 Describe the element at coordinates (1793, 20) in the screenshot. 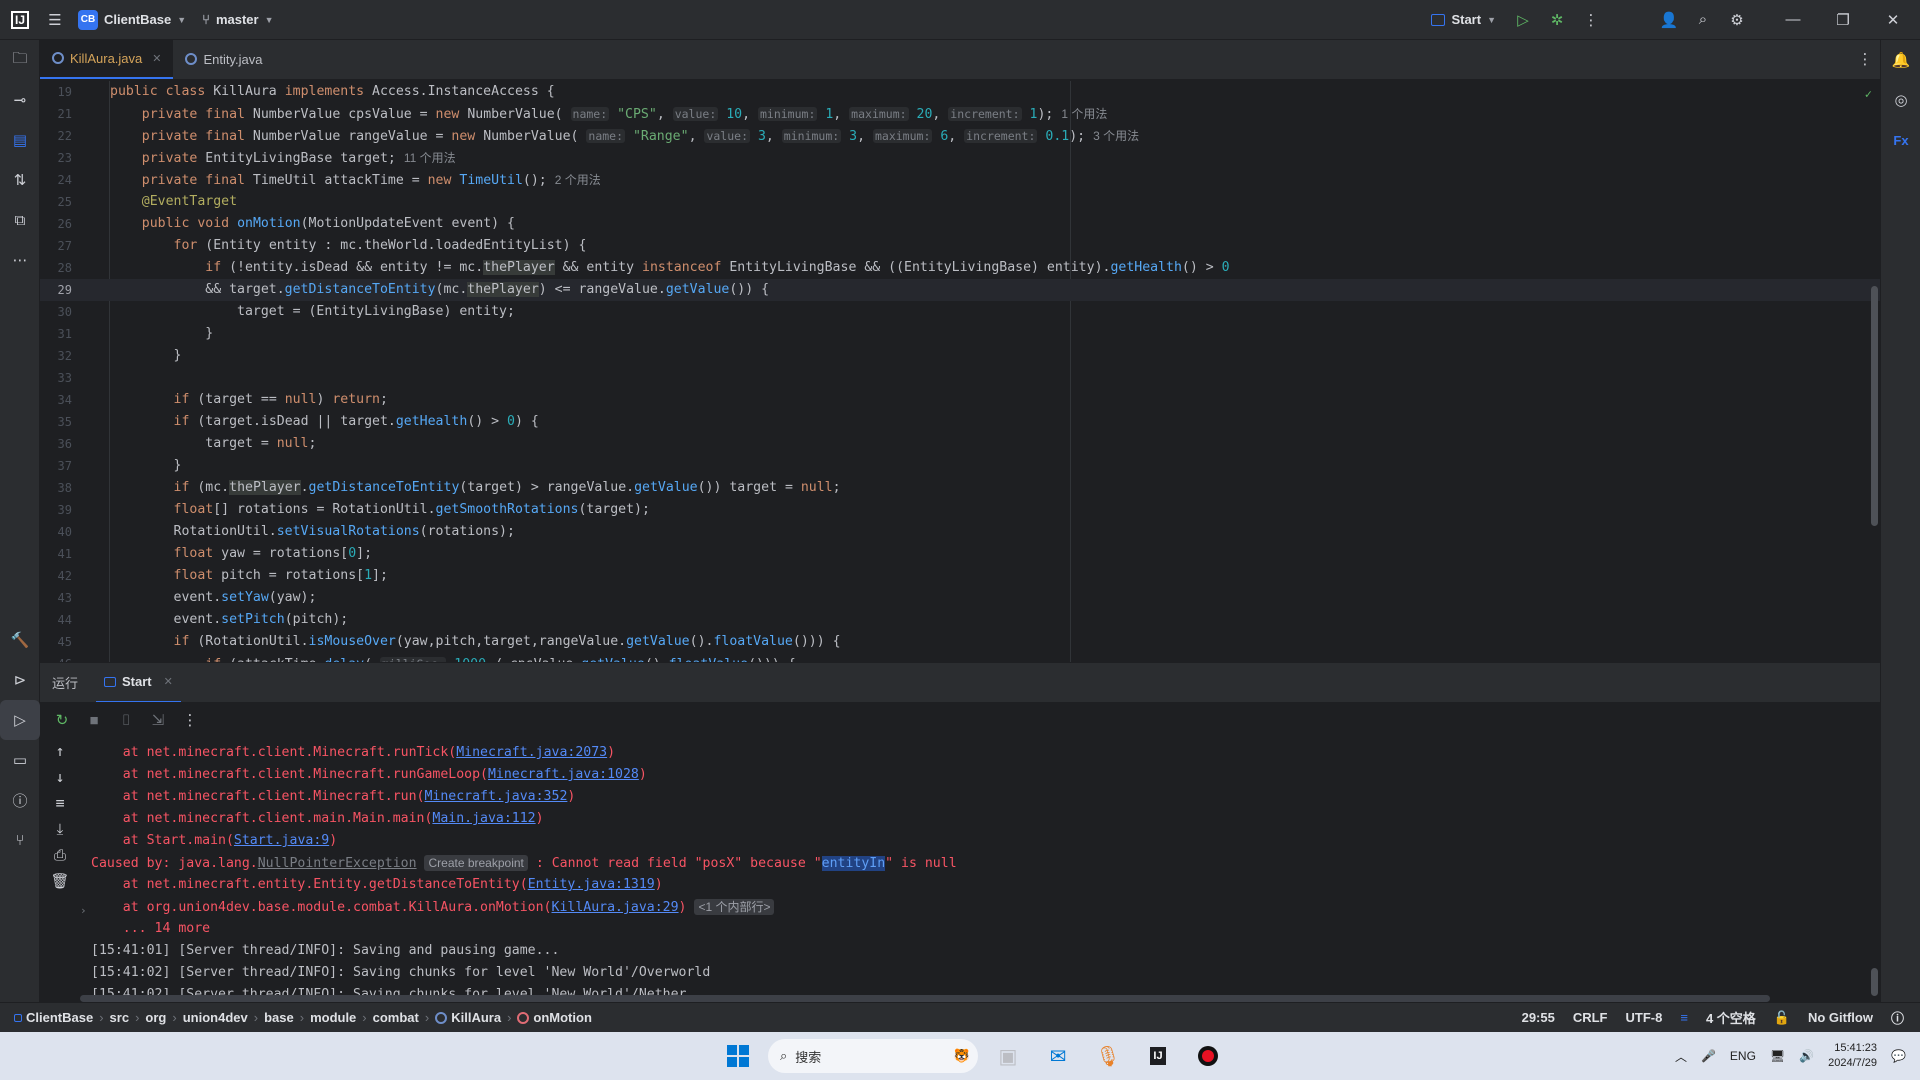

I see `minimize-icon: —` at that location.